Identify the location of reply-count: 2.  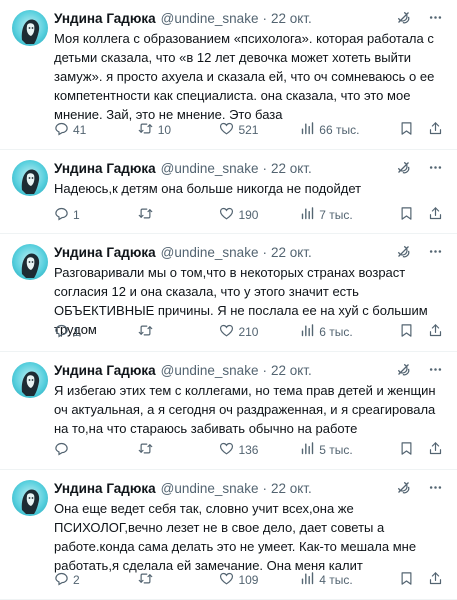
(76, 580).